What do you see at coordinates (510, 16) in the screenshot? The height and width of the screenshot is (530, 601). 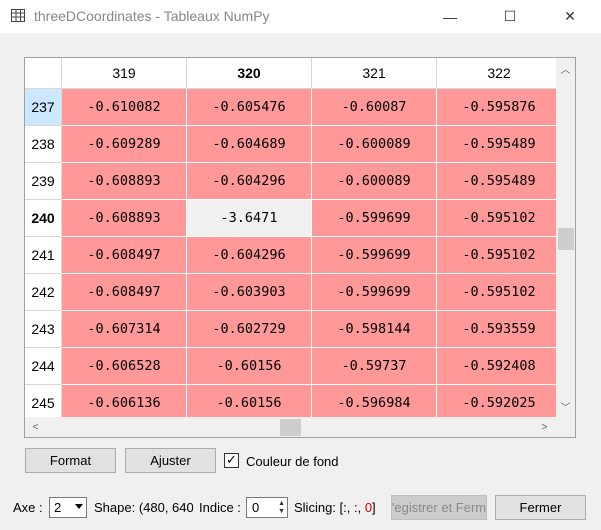 I see `maximize-button: ☐` at bounding box center [510, 16].